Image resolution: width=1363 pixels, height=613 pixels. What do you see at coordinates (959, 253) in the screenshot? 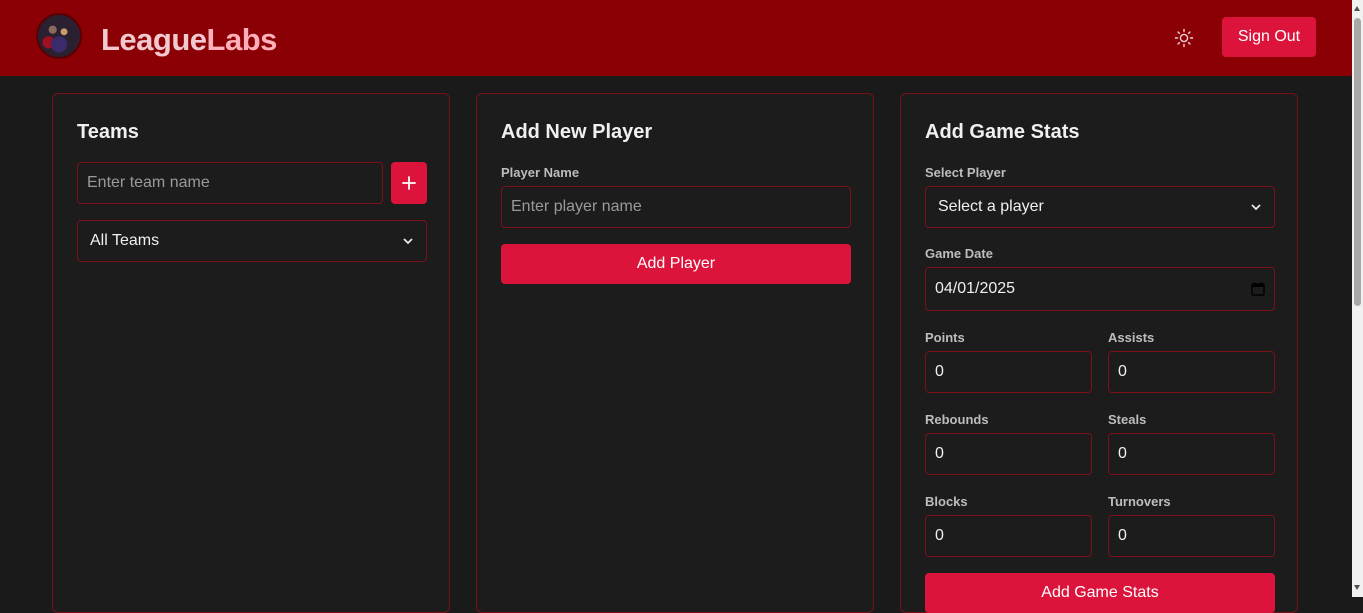
I see `game-date-label: Game Date` at bounding box center [959, 253].